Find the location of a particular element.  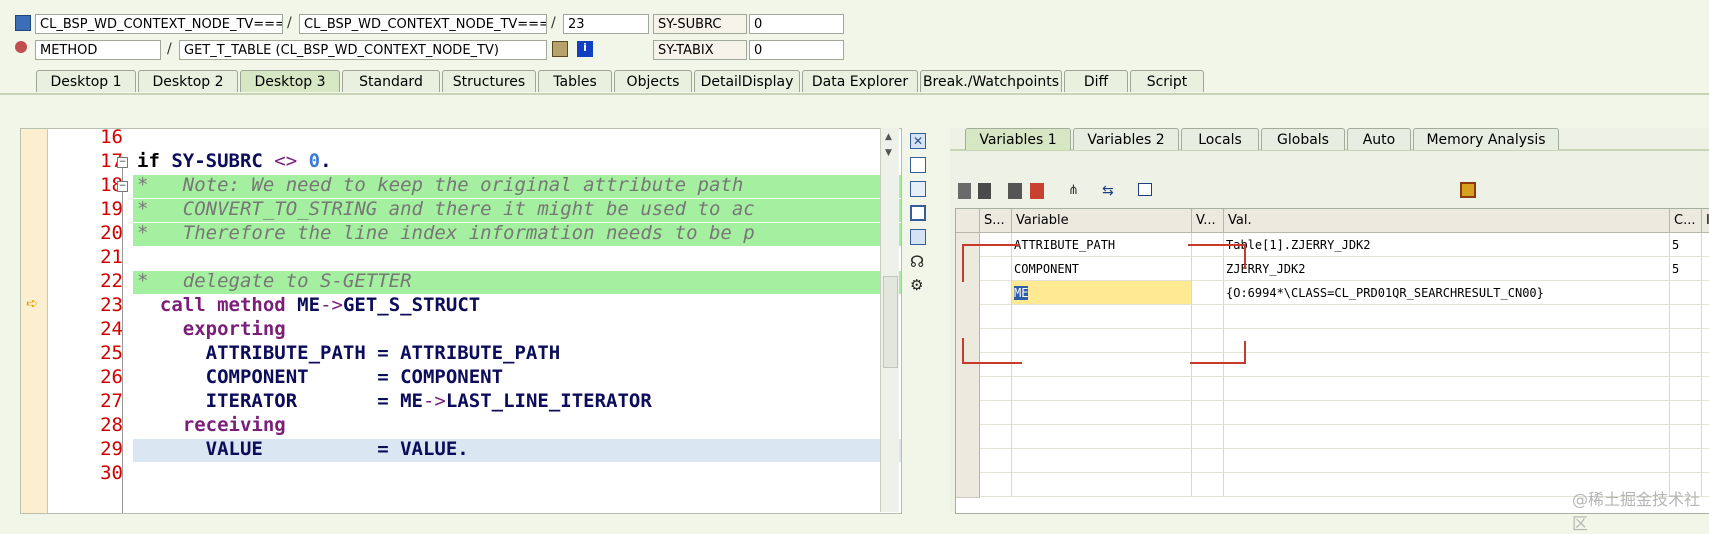

swap-icon is located at coordinates (918, 189).